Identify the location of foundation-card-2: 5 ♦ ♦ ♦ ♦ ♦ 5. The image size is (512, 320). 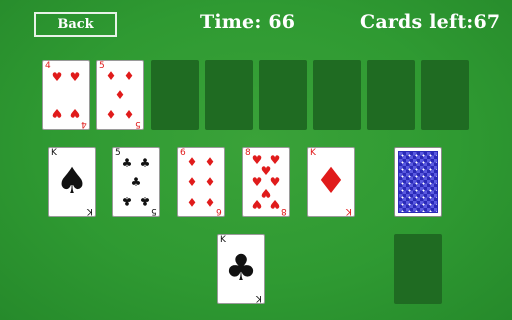
(120, 95).